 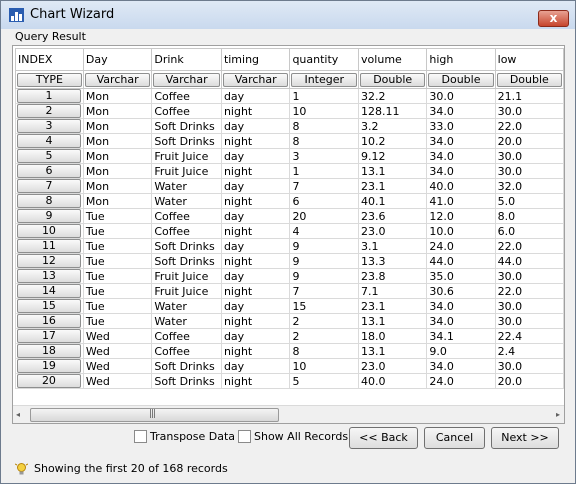 I want to click on row-index-button: 10, so click(x=49, y=231).